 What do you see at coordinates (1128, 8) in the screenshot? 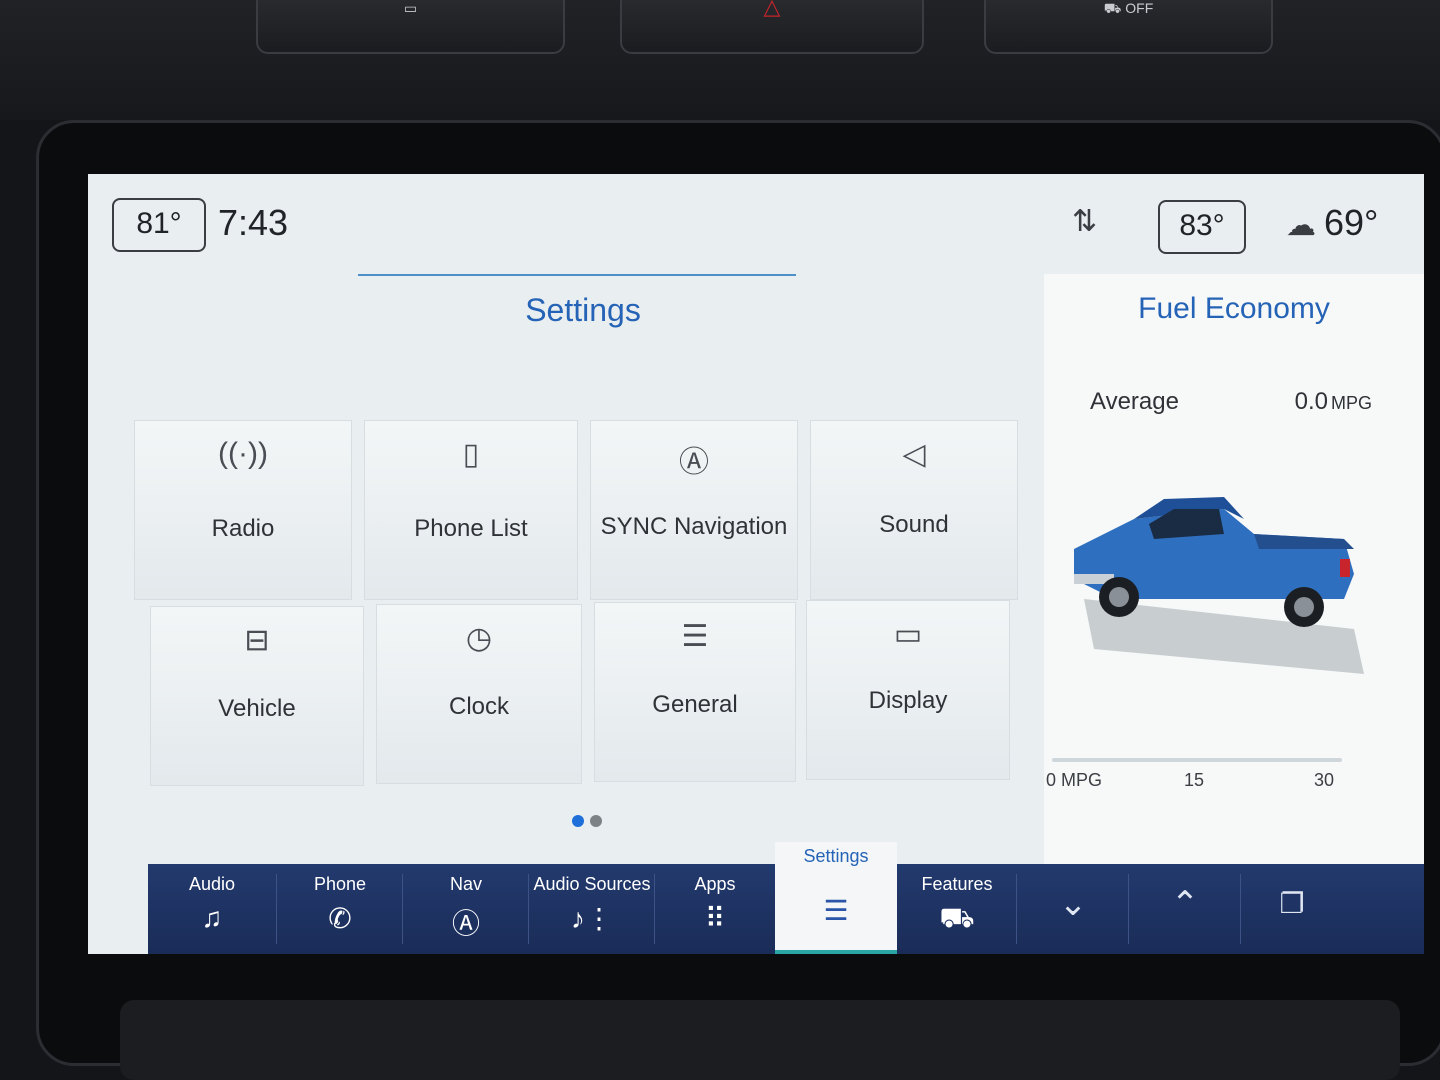
I see `traction-control-off-icon: ⛟ OFF` at bounding box center [1128, 8].